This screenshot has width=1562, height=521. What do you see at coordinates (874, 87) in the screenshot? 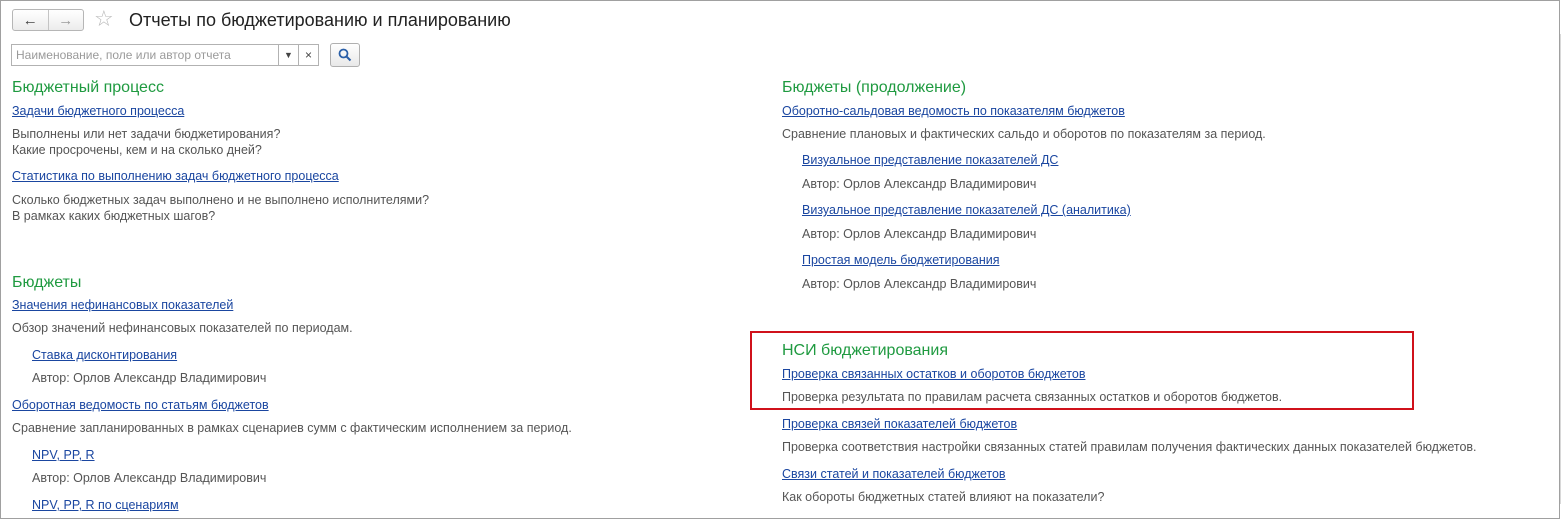
I see `section-title: Бюджеты (продолжение)` at bounding box center [874, 87].